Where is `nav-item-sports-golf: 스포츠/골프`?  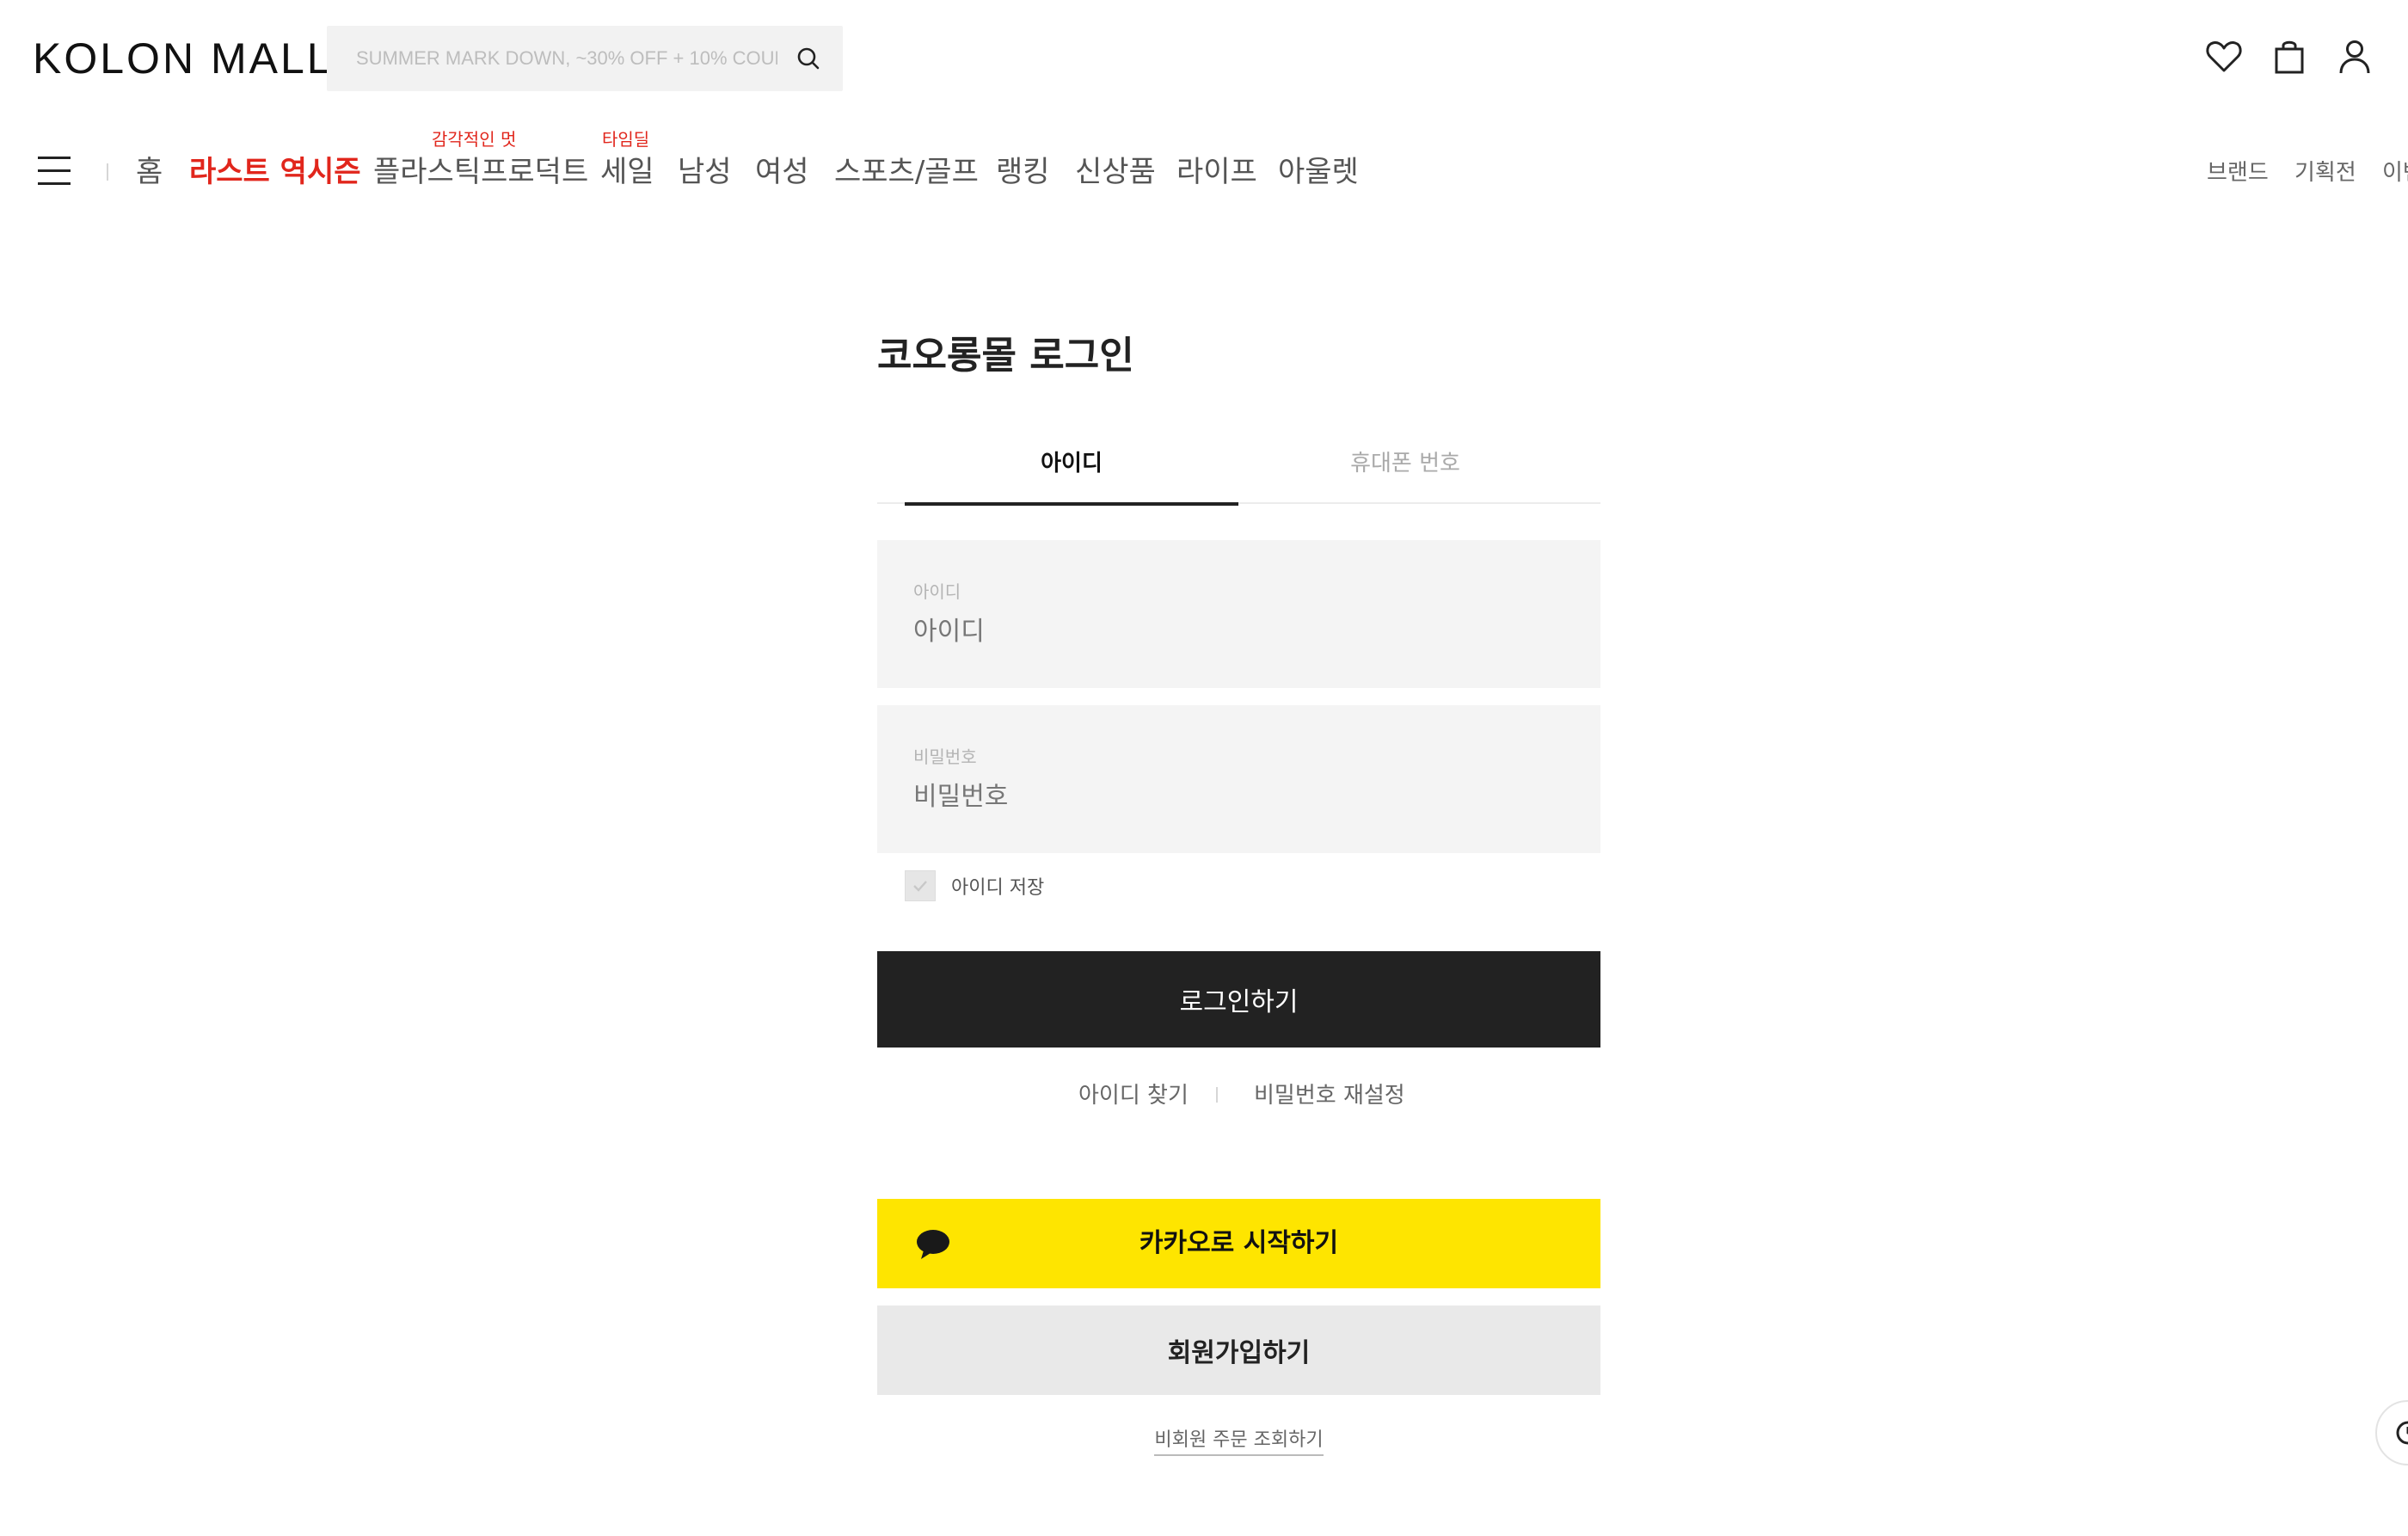
nav-item-sports-golf: 스포츠/골프 is located at coordinates (906, 172).